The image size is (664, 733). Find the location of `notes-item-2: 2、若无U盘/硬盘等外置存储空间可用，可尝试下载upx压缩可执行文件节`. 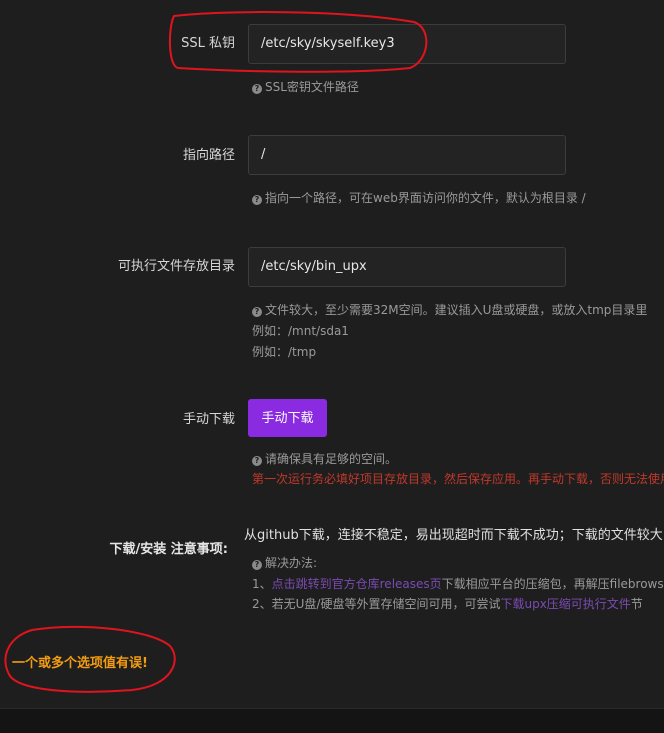

notes-item-2: 2、若无U盘/硬盘等外置存储空间可用，可尝试下载upx压缩可执行文件节 is located at coordinates (447, 604).